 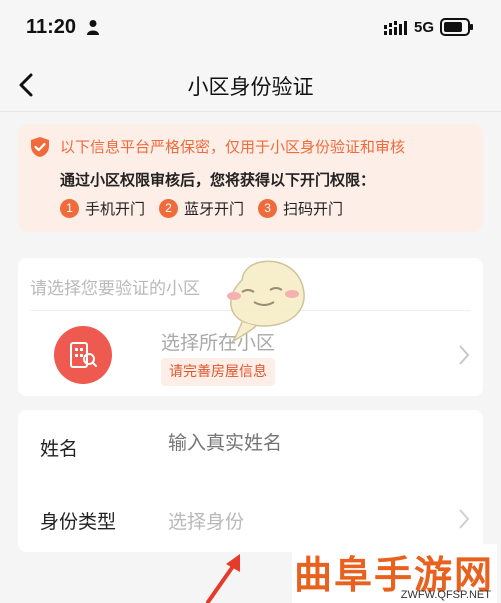 What do you see at coordinates (394, 573) in the screenshot?
I see `watermark-logo: 曲阜手游网 ZWFW.QFSP.NET` at bounding box center [394, 573].